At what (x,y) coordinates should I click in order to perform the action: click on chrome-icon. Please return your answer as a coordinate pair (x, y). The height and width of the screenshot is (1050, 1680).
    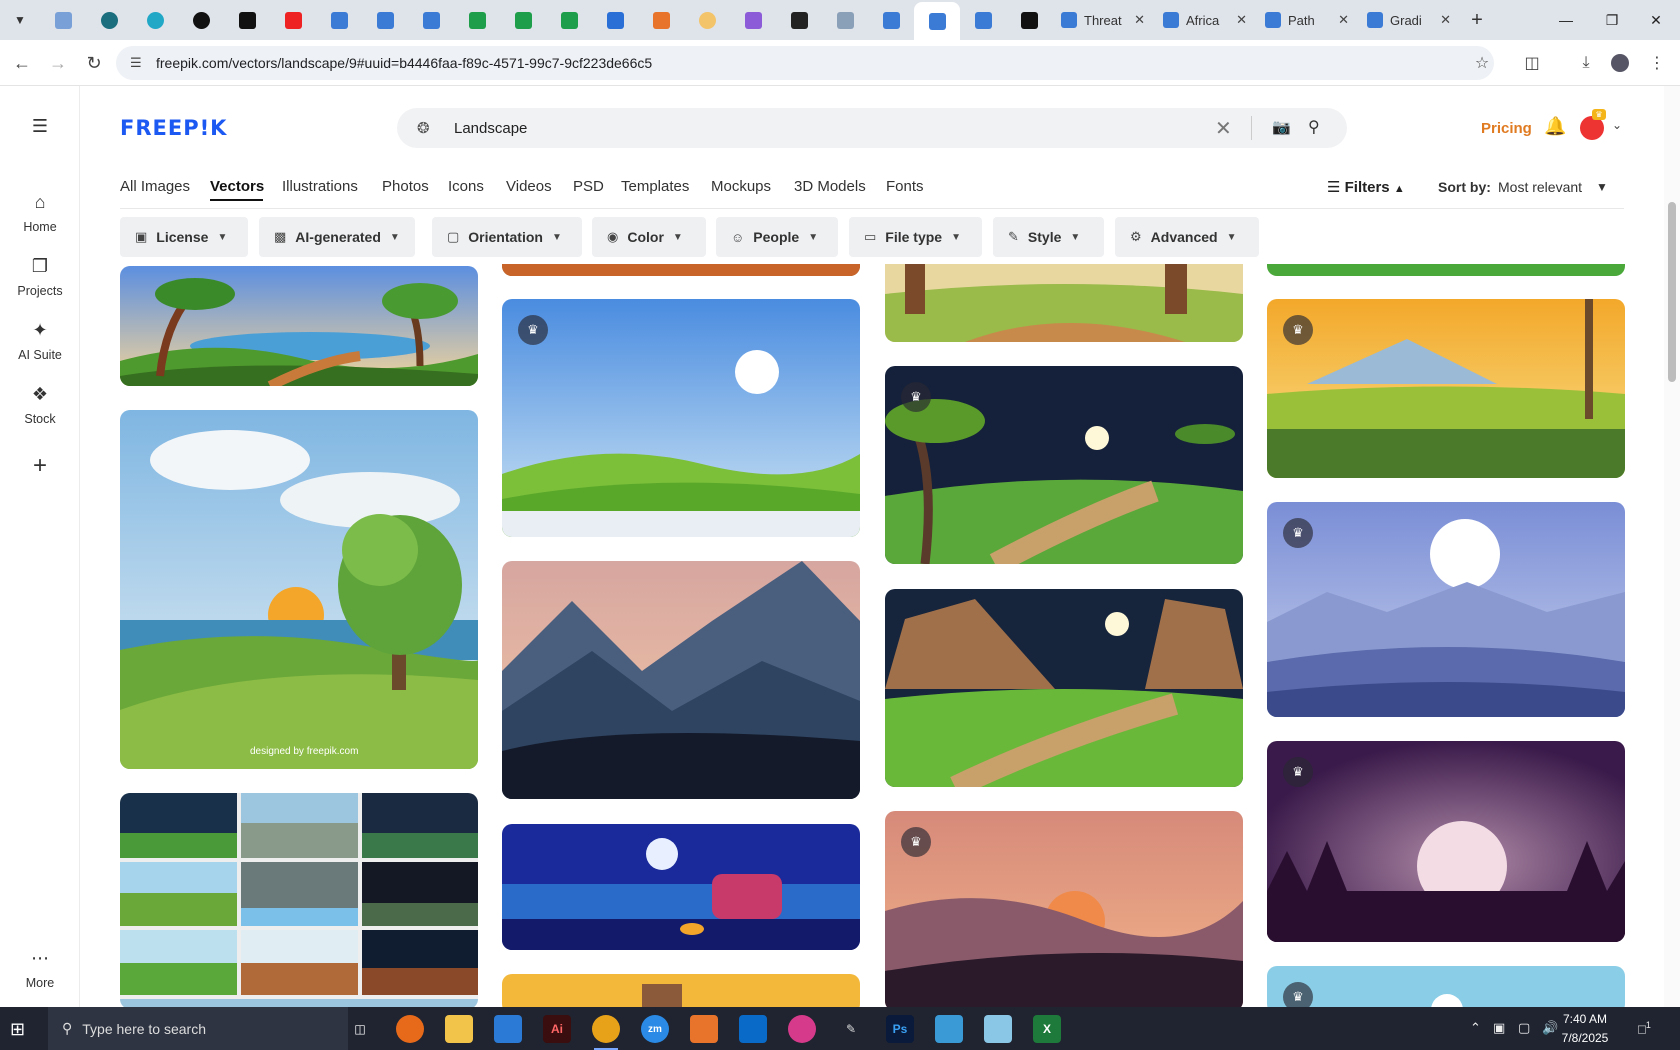
    Looking at the image, I should click on (606, 1032).